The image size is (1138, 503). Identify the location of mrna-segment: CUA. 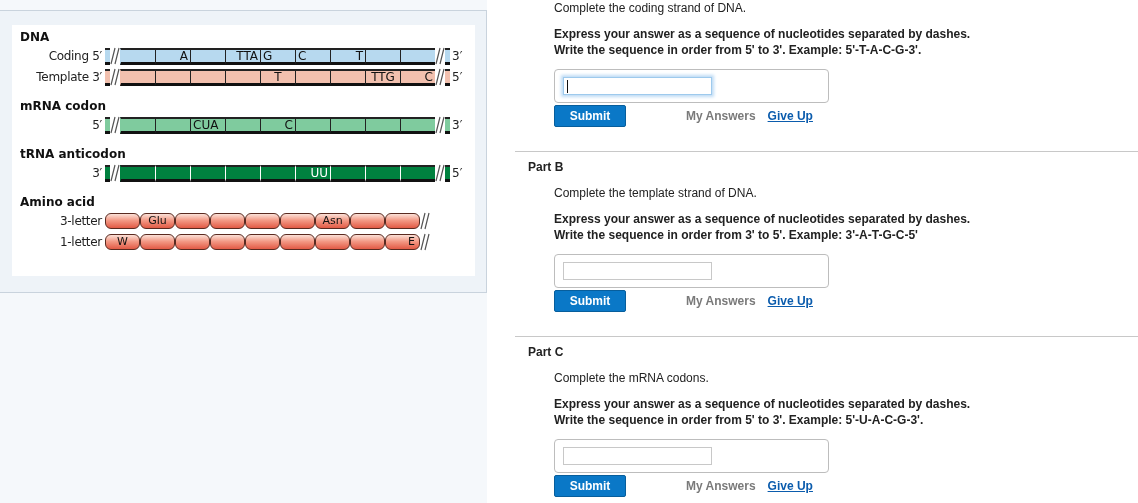
(207, 125).